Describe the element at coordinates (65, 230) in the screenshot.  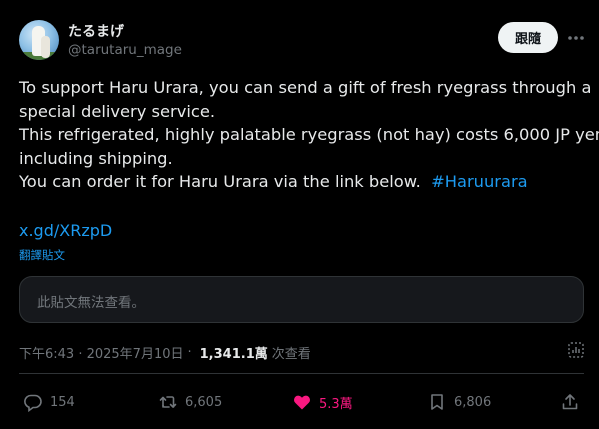
I see `external-link: x.gd/XRzpD` at that location.